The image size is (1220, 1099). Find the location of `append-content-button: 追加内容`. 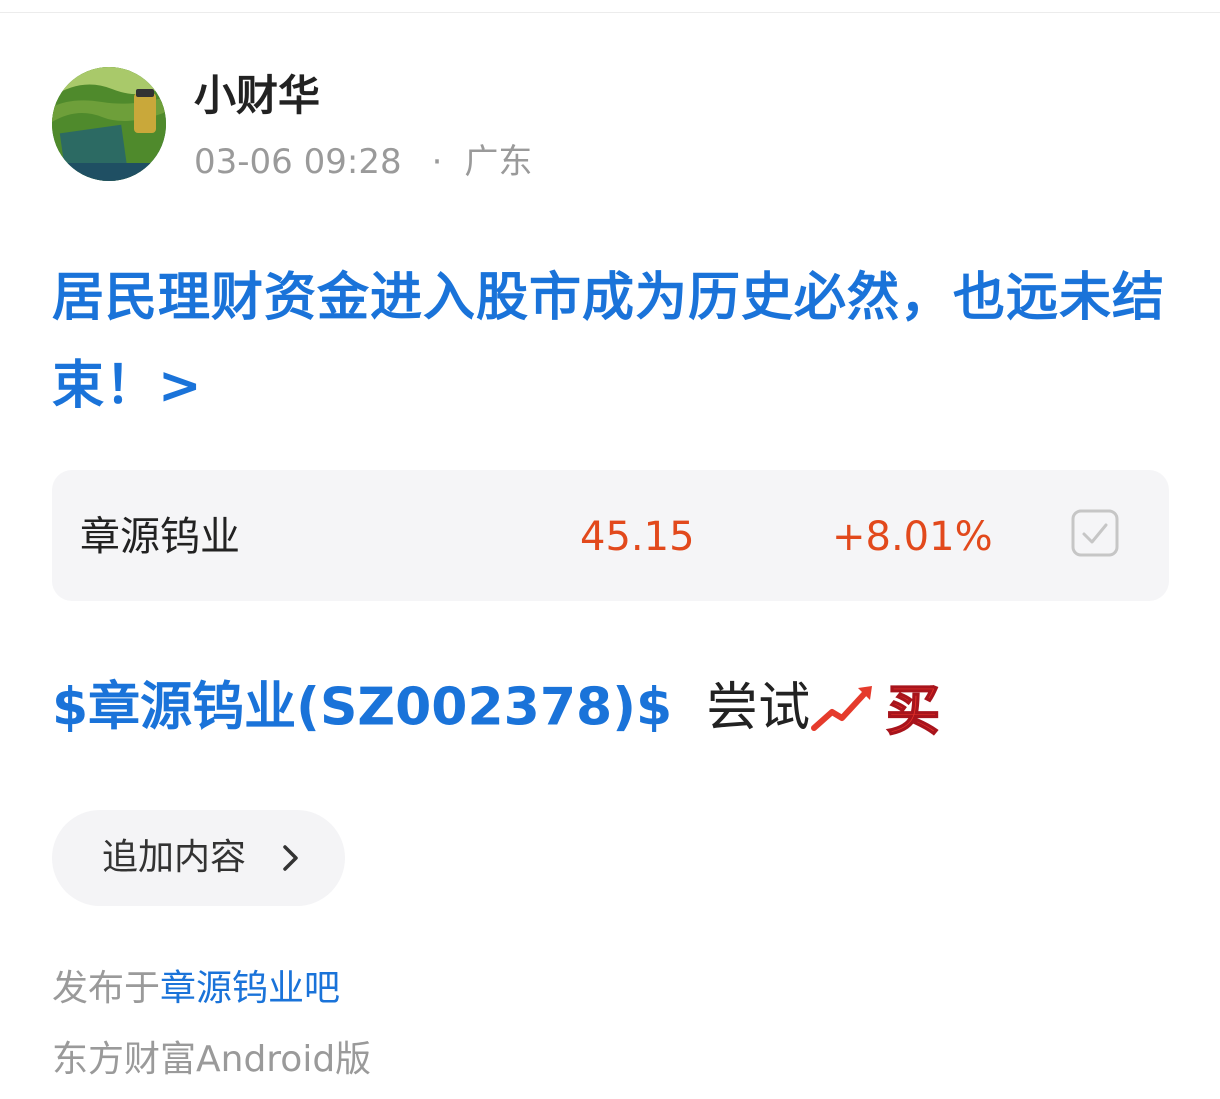

append-content-button: 追加内容 is located at coordinates (198, 858).